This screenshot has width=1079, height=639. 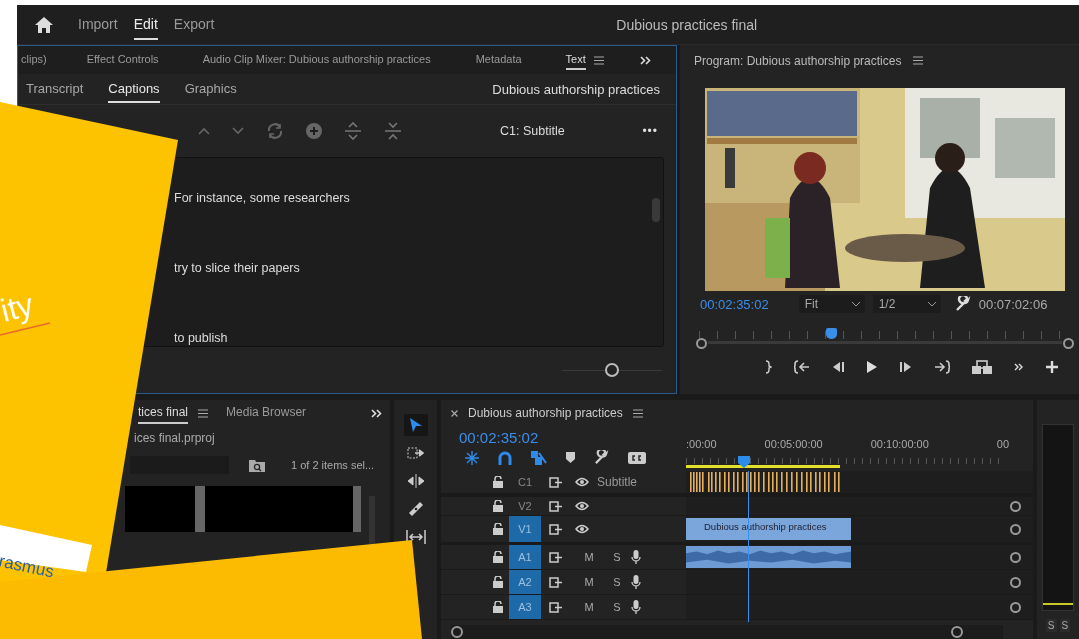 What do you see at coordinates (570, 457) in the screenshot?
I see `marker-icon` at bounding box center [570, 457].